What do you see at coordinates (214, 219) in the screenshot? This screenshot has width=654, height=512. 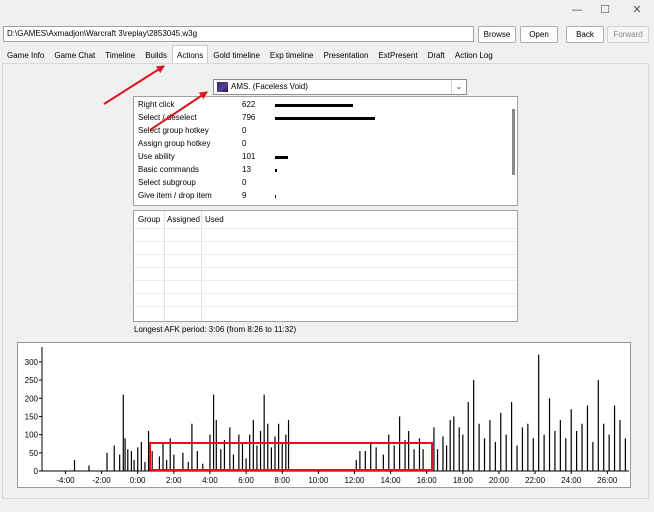 I see `column-header-used: Used` at bounding box center [214, 219].